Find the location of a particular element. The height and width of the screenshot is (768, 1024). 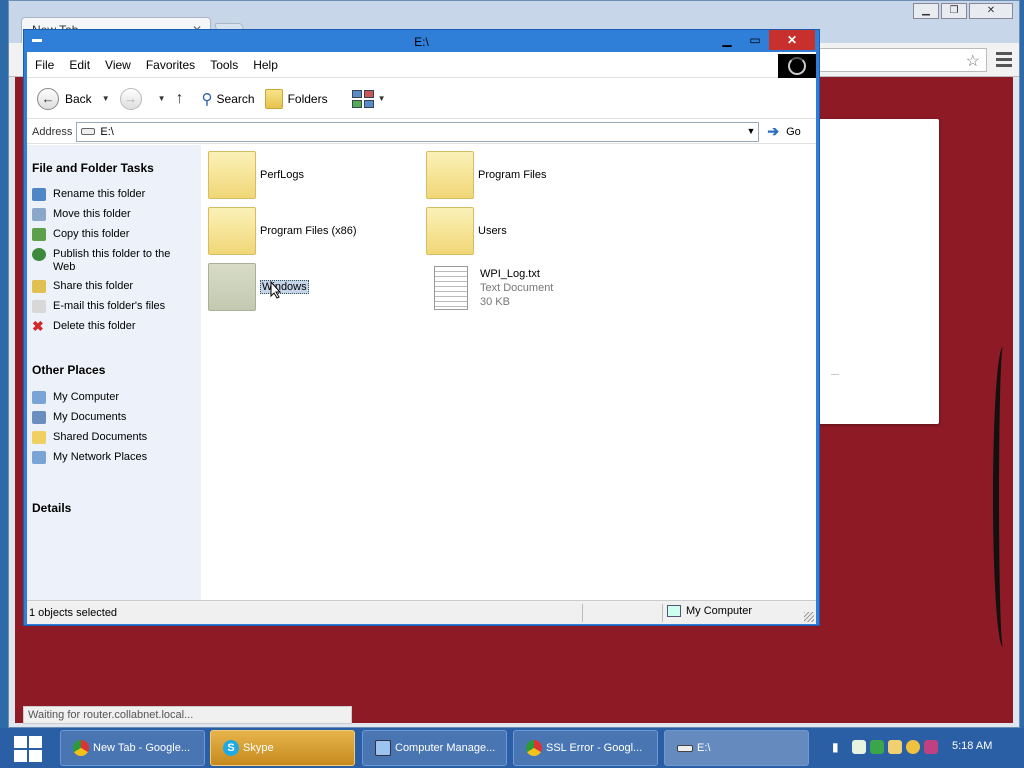

item-label: Users is located at coordinates (492, 231).